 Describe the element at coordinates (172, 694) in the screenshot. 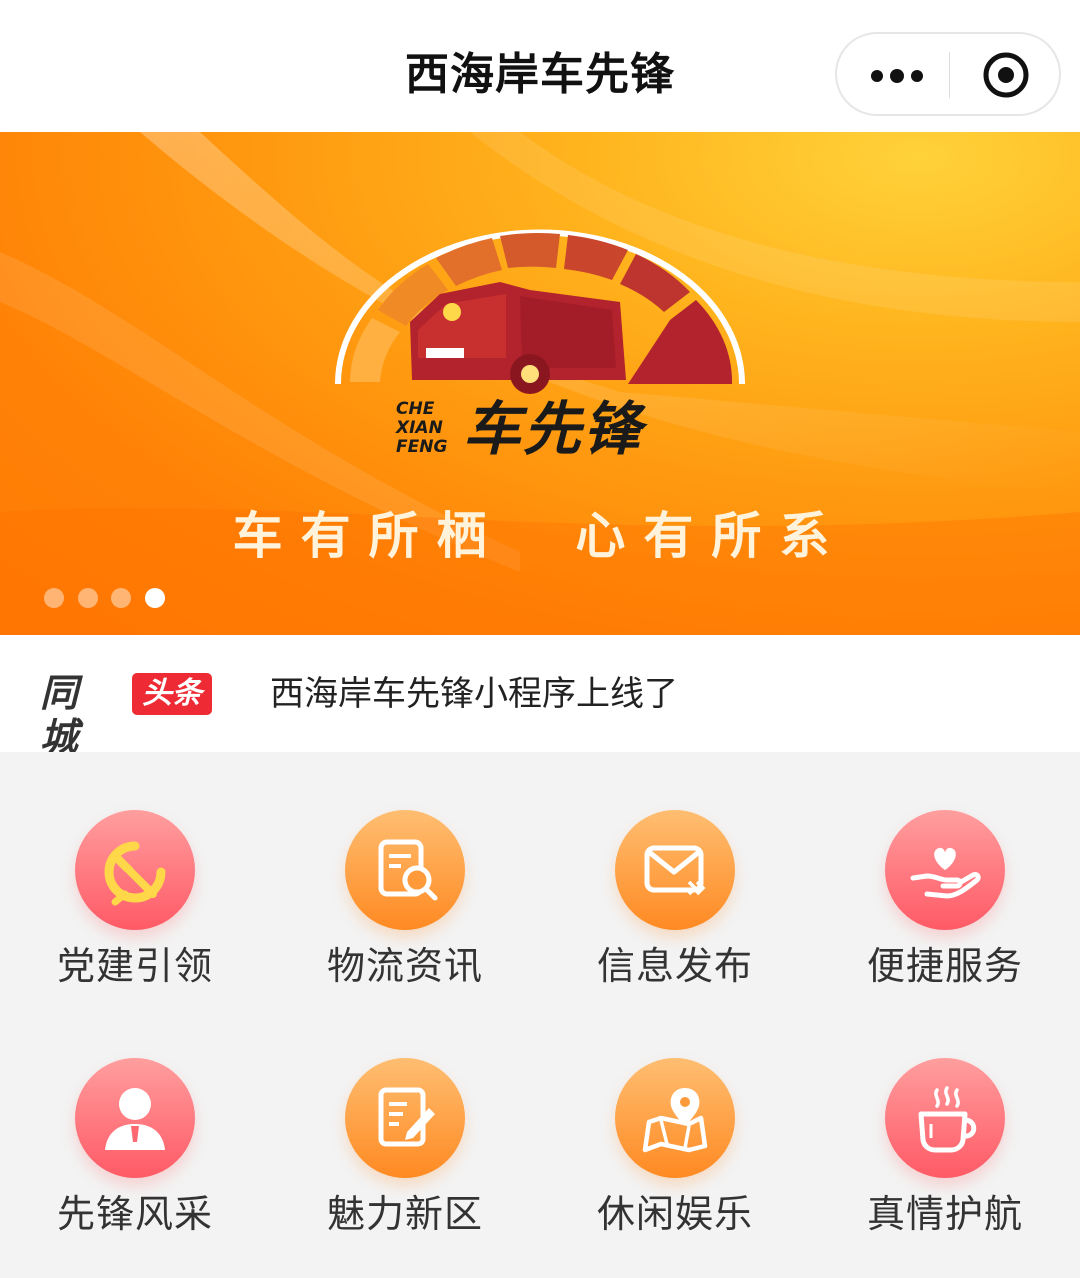

I see `news-brand-tag: 头条` at that location.